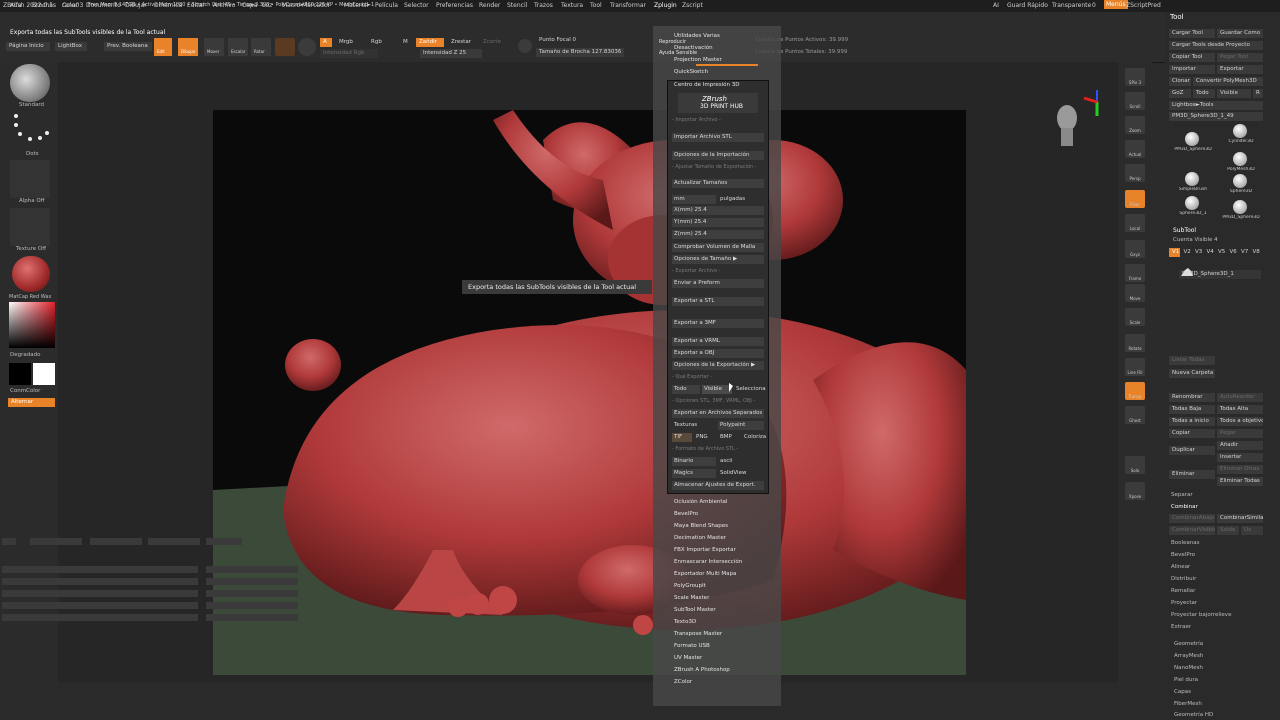  I want to click on zplugin-item-2: Maya Blend Shapes, so click(701, 526).